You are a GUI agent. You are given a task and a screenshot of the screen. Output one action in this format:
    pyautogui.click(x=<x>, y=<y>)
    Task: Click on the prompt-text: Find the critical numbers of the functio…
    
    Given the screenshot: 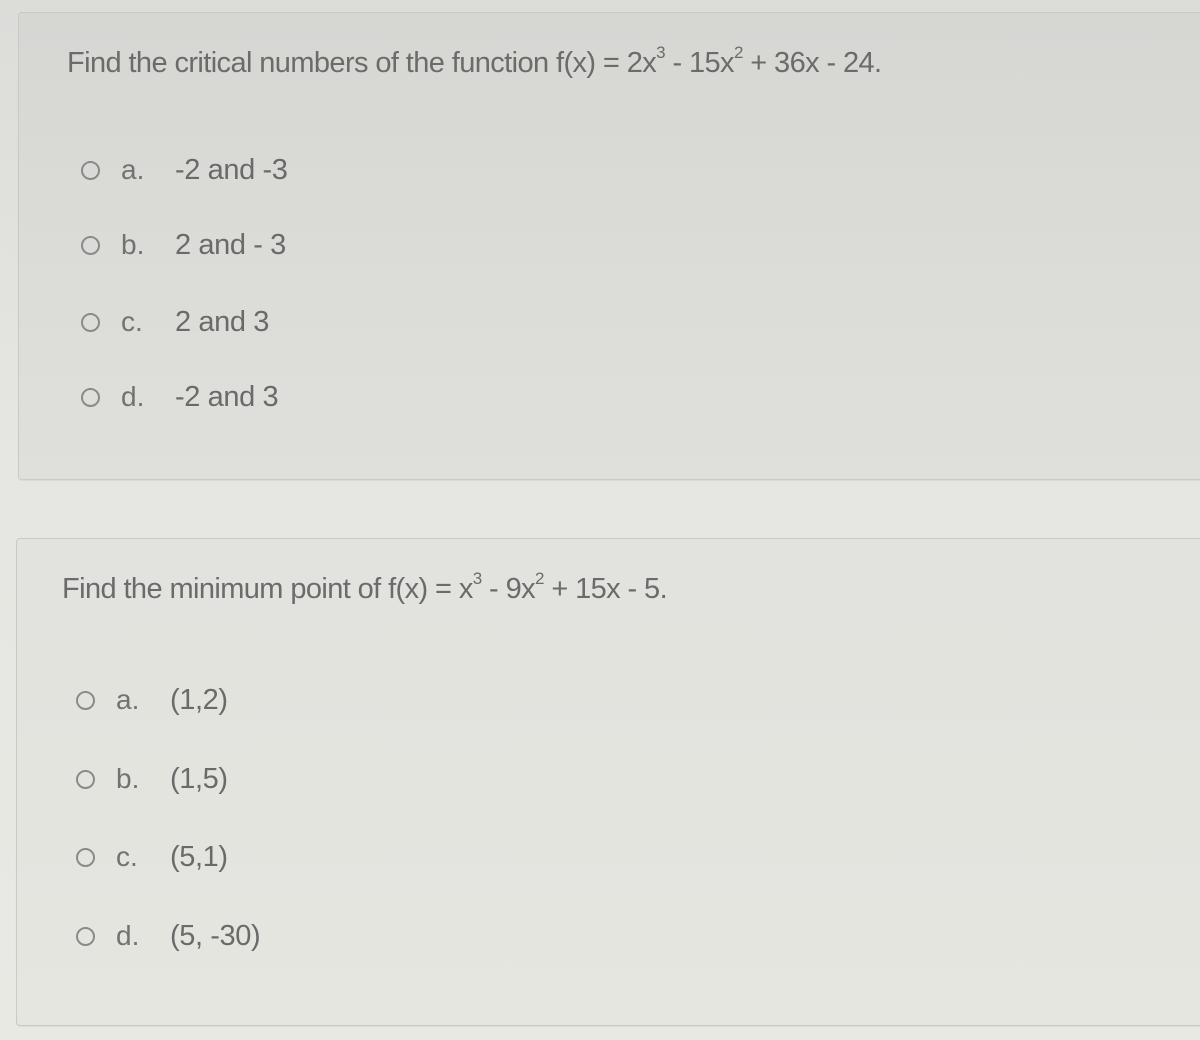 What is the action you would take?
    pyautogui.click(x=362, y=63)
    